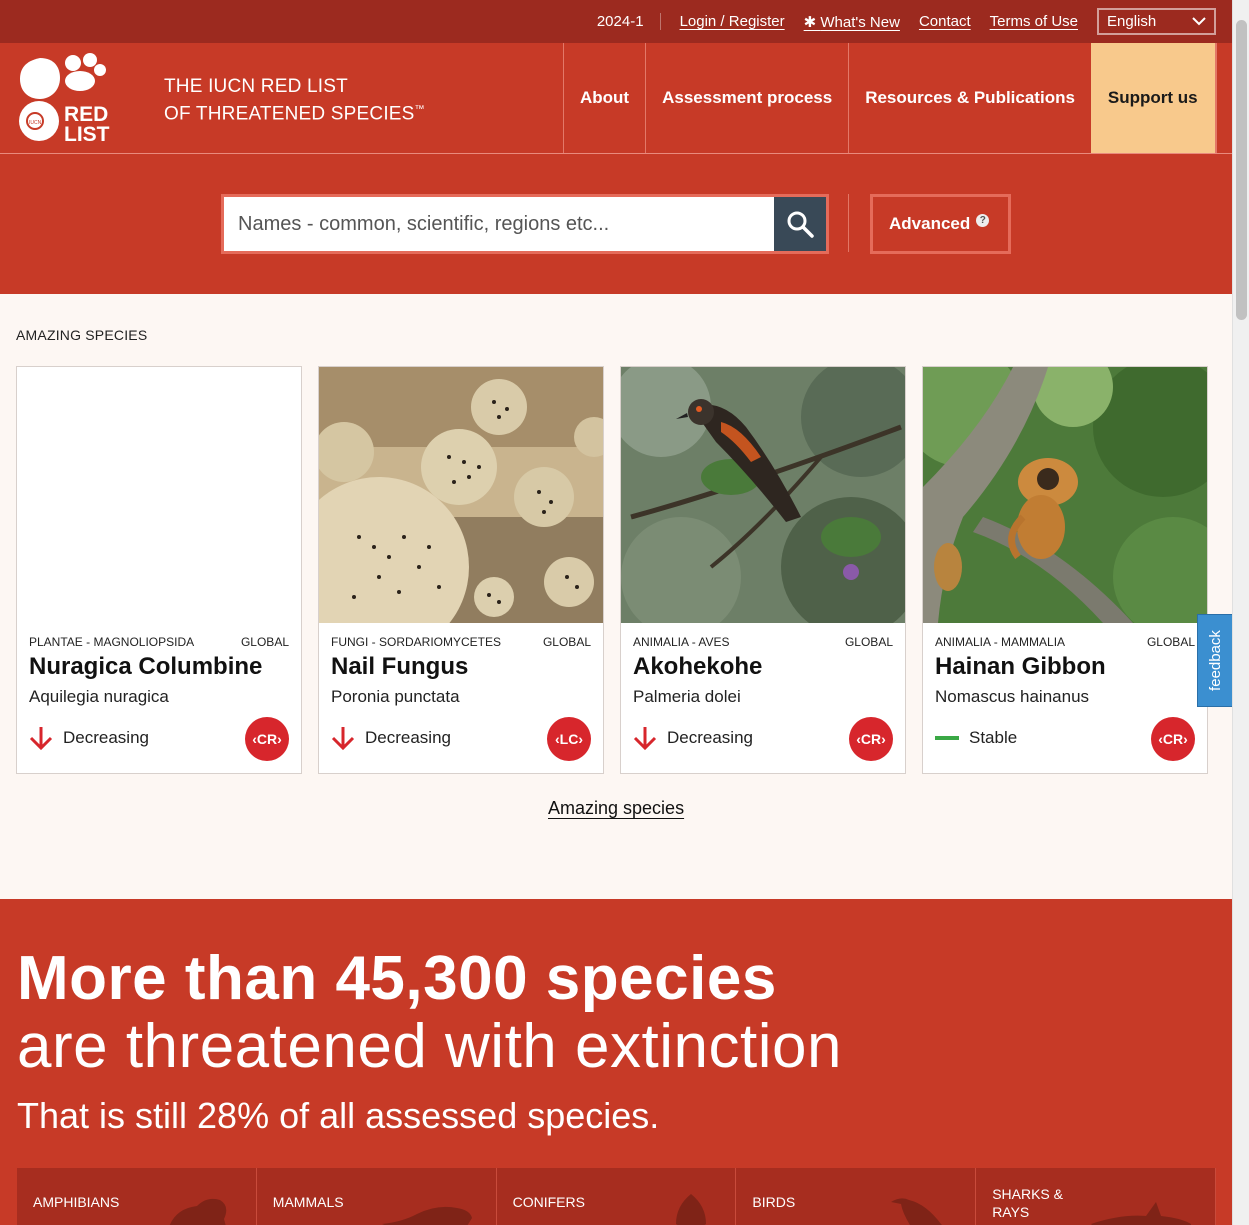 The width and height of the screenshot is (1249, 1225). I want to click on stable-dash-icon, so click(947, 738).